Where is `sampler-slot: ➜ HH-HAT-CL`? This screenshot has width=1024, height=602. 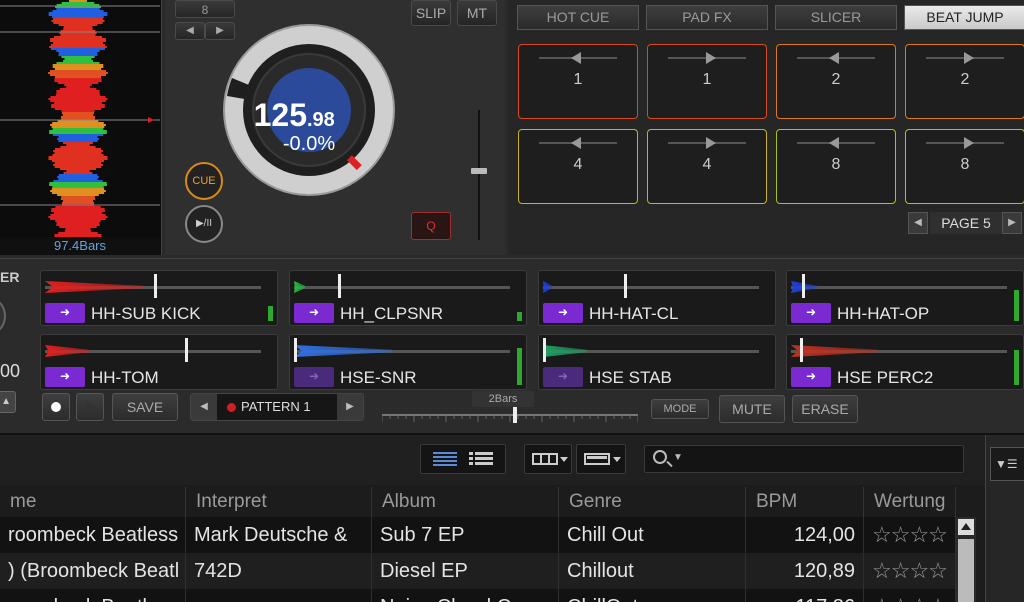 sampler-slot: ➜ HH-HAT-CL is located at coordinates (657, 298).